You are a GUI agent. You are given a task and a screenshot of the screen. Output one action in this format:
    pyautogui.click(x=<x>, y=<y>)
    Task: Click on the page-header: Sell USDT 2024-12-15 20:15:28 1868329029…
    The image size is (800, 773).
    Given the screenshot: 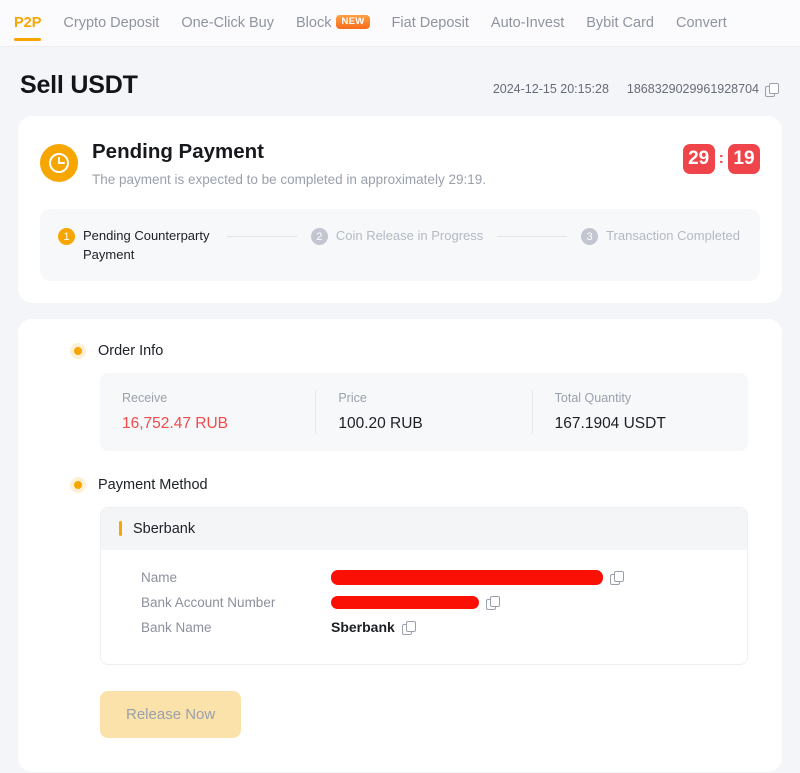 What is the action you would take?
    pyautogui.click(x=400, y=81)
    